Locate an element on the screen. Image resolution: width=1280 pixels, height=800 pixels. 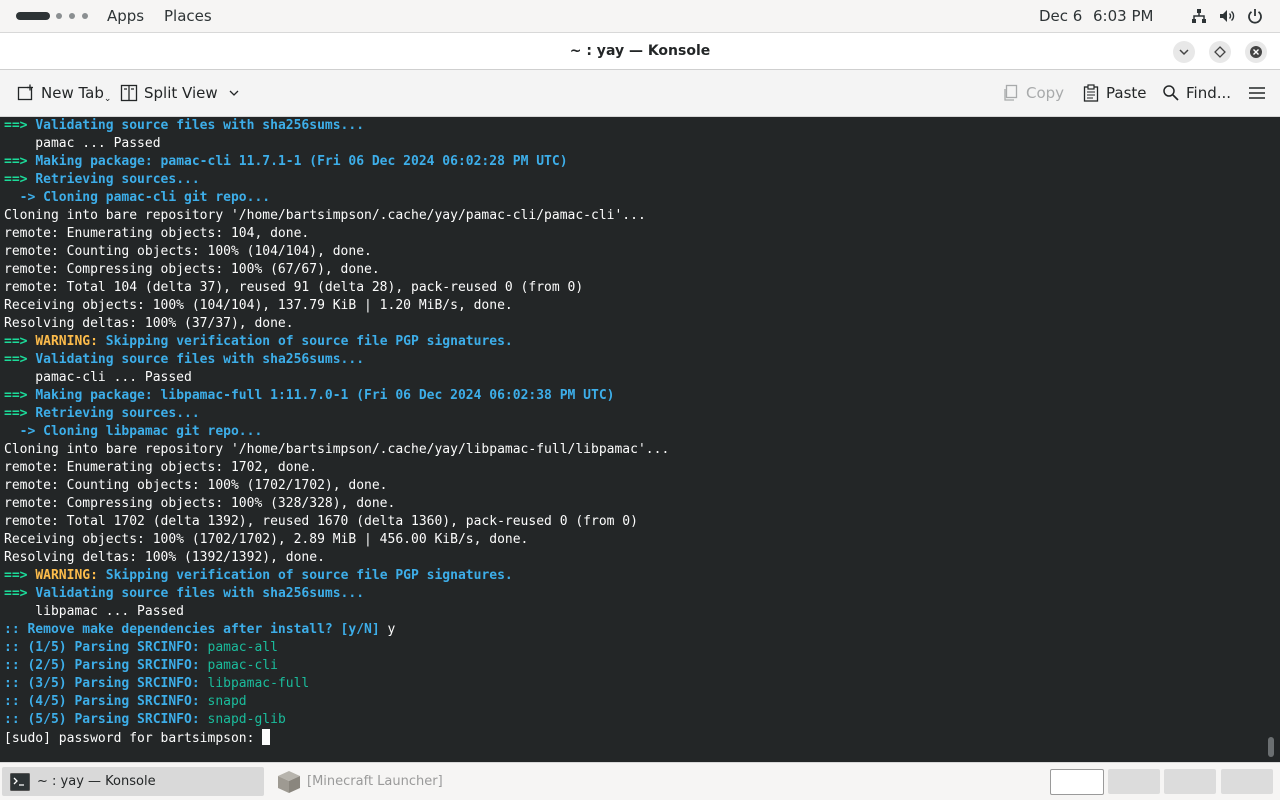
copy-button: Copy is located at coordinates (1033, 93).